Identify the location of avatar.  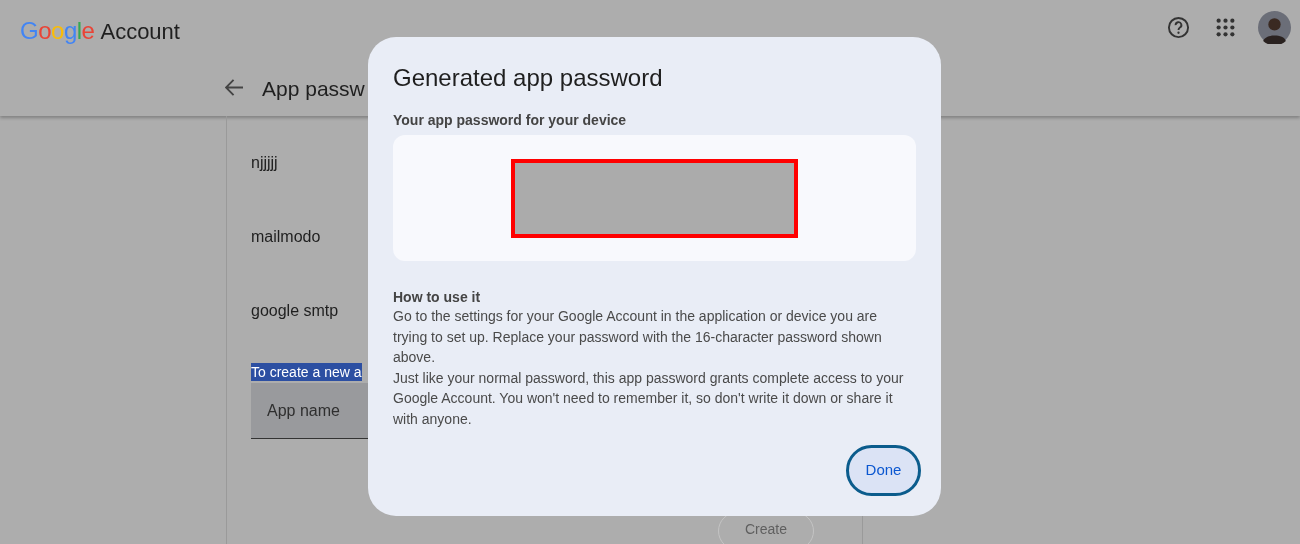
(1274, 27).